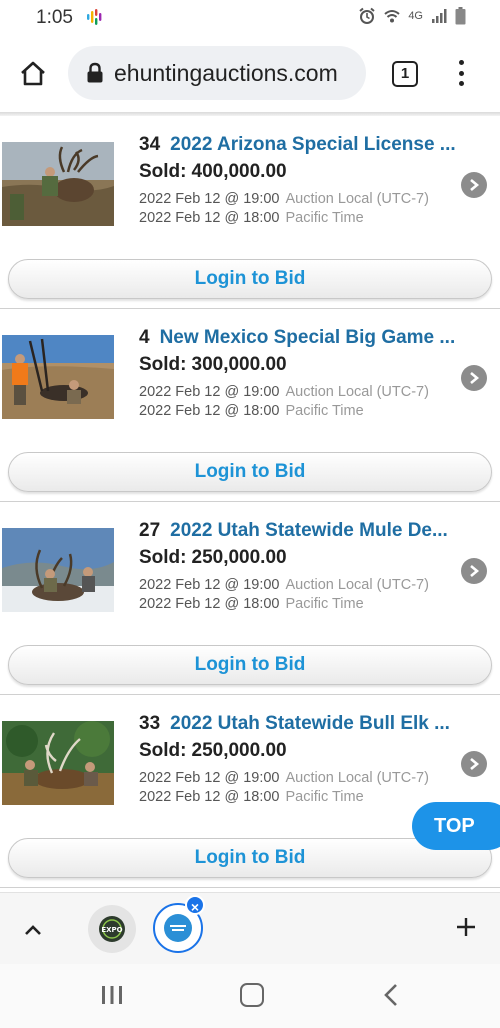 This screenshot has height=1028, width=500. Describe the element at coordinates (54, 17) in the screenshot. I see `status-time: 1:05` at that location.